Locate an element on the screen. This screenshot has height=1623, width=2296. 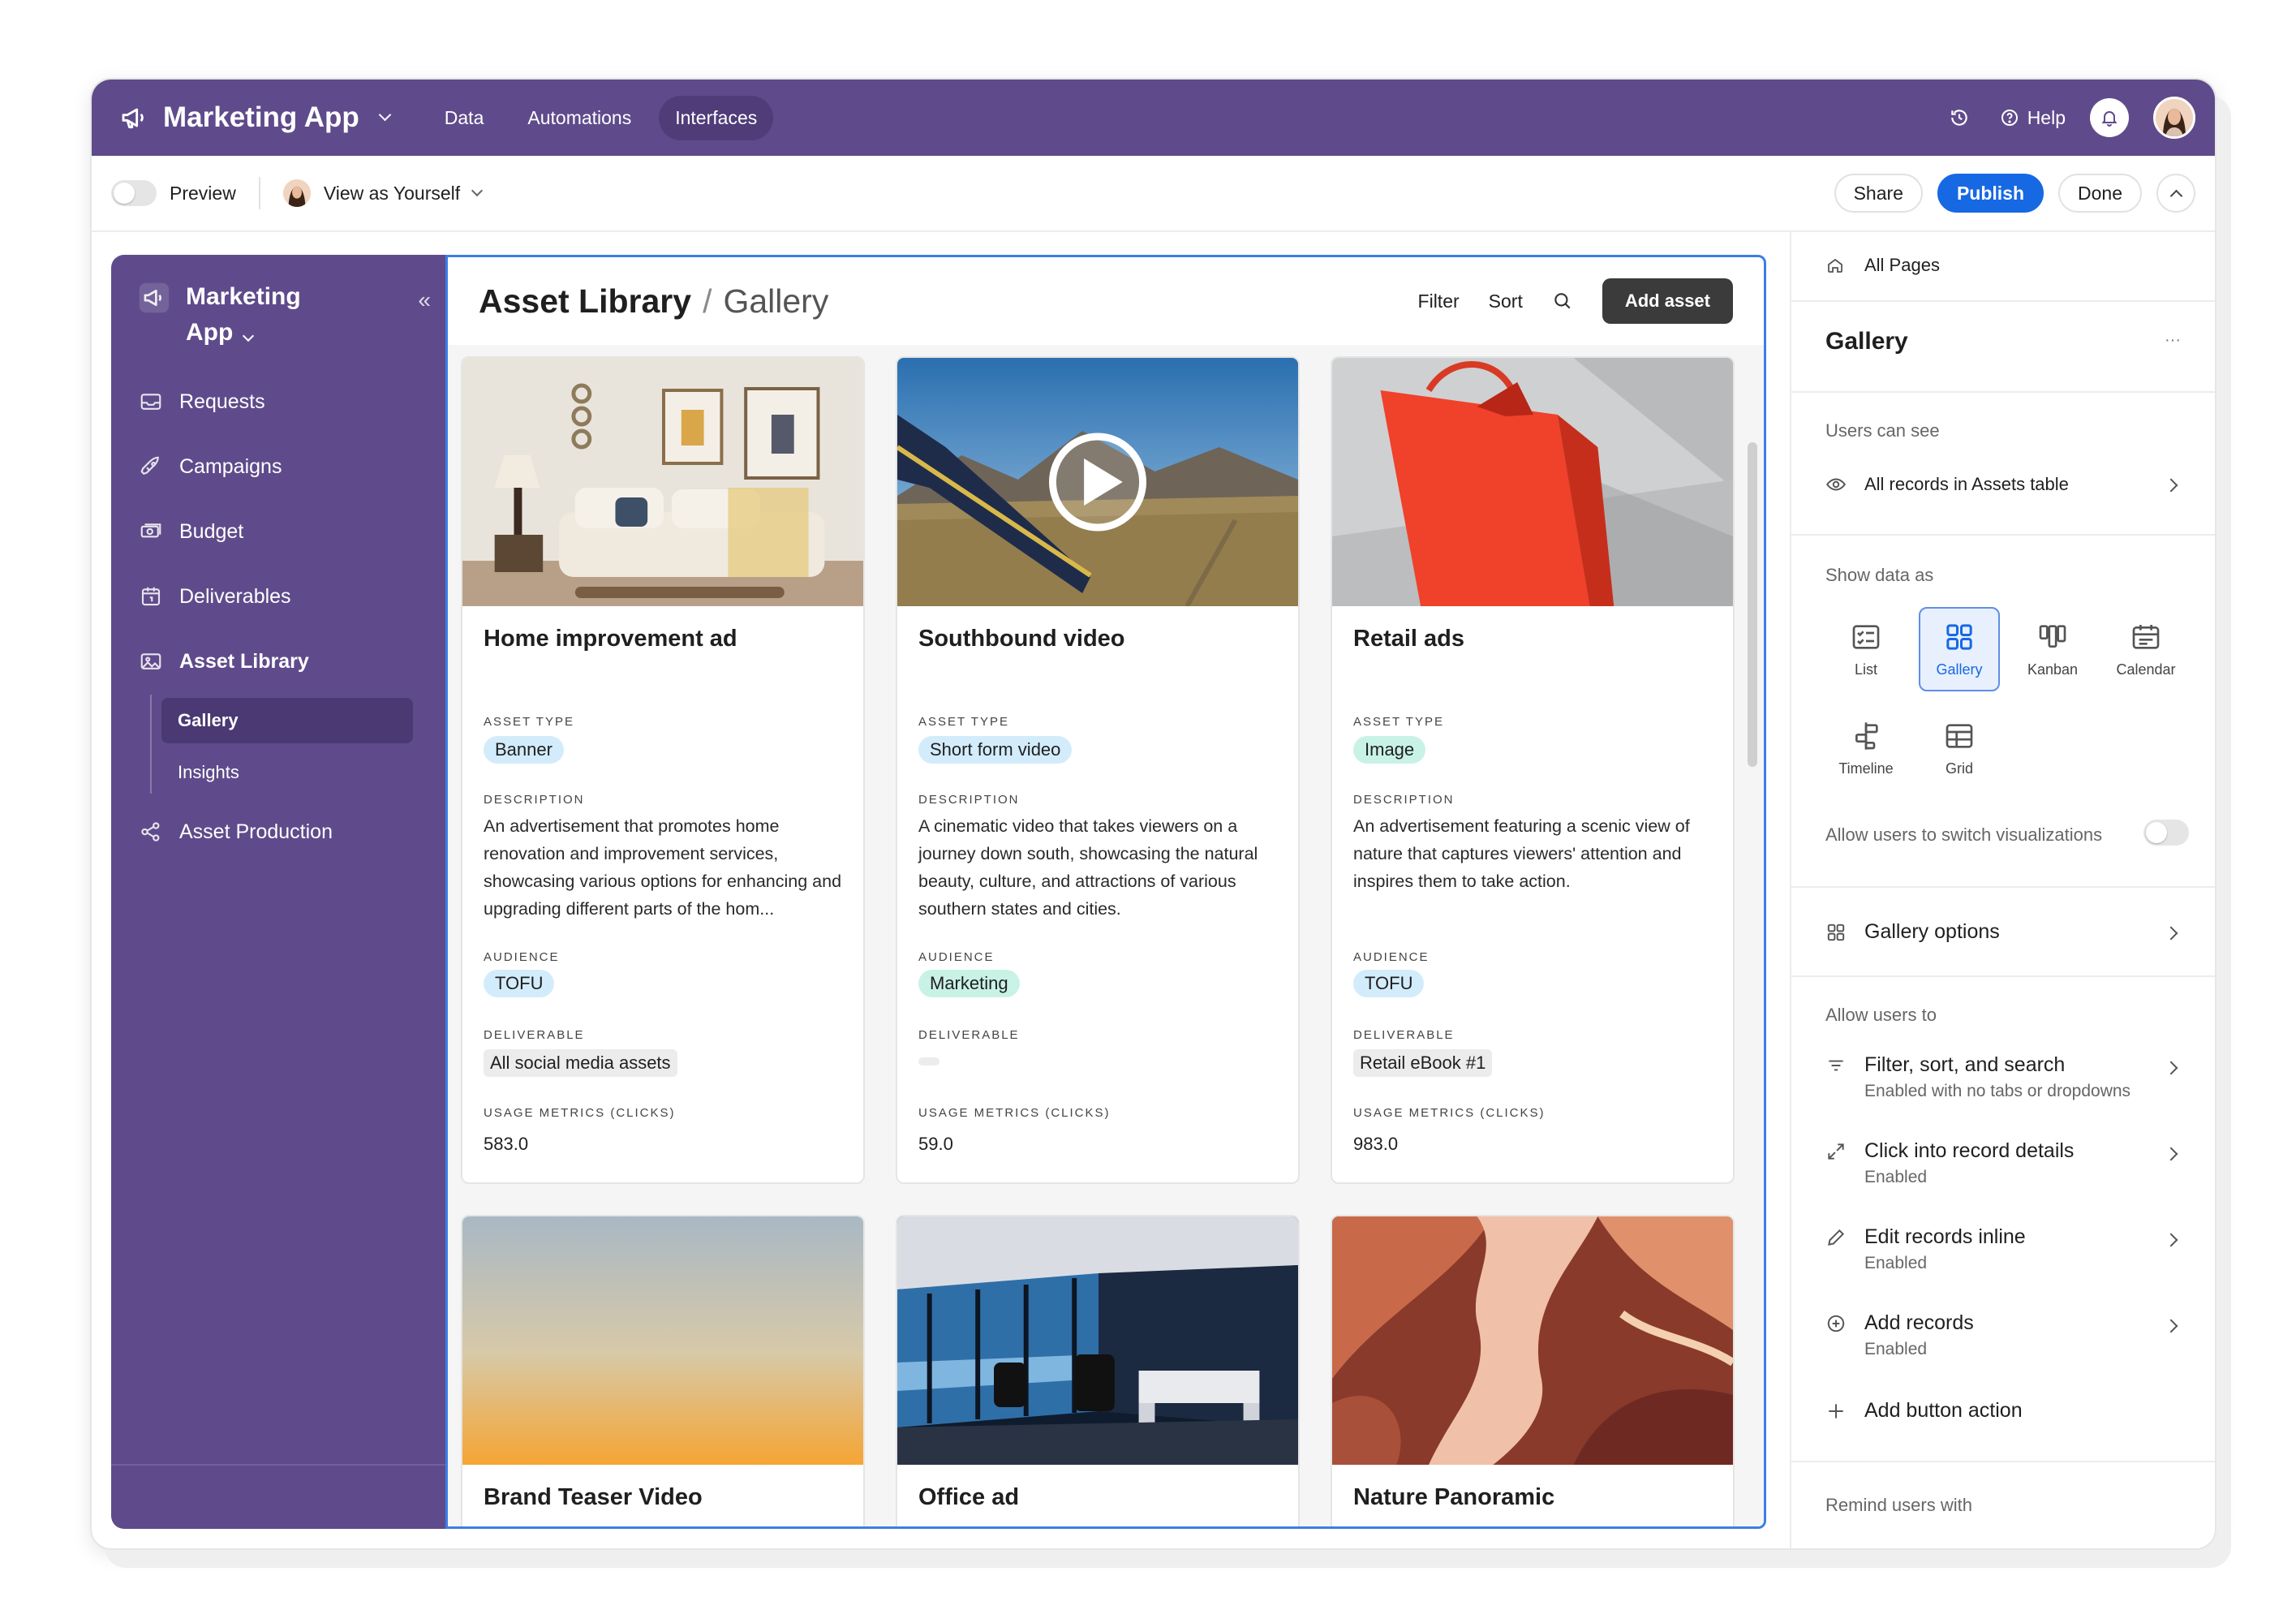
viz-option-kanban: Kanban is located at coordinates (2052, 649).